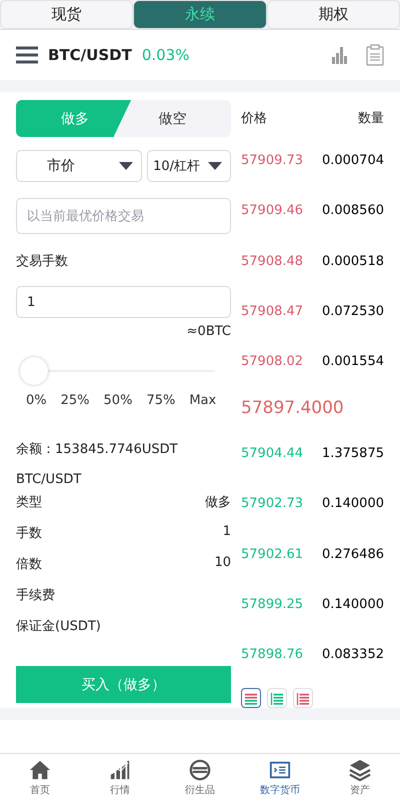 This screenshot has width=400, height=800. Describe the element at coordinates (272, 312) in the screenshot. I see `ask-price: 57908.47` at that location.